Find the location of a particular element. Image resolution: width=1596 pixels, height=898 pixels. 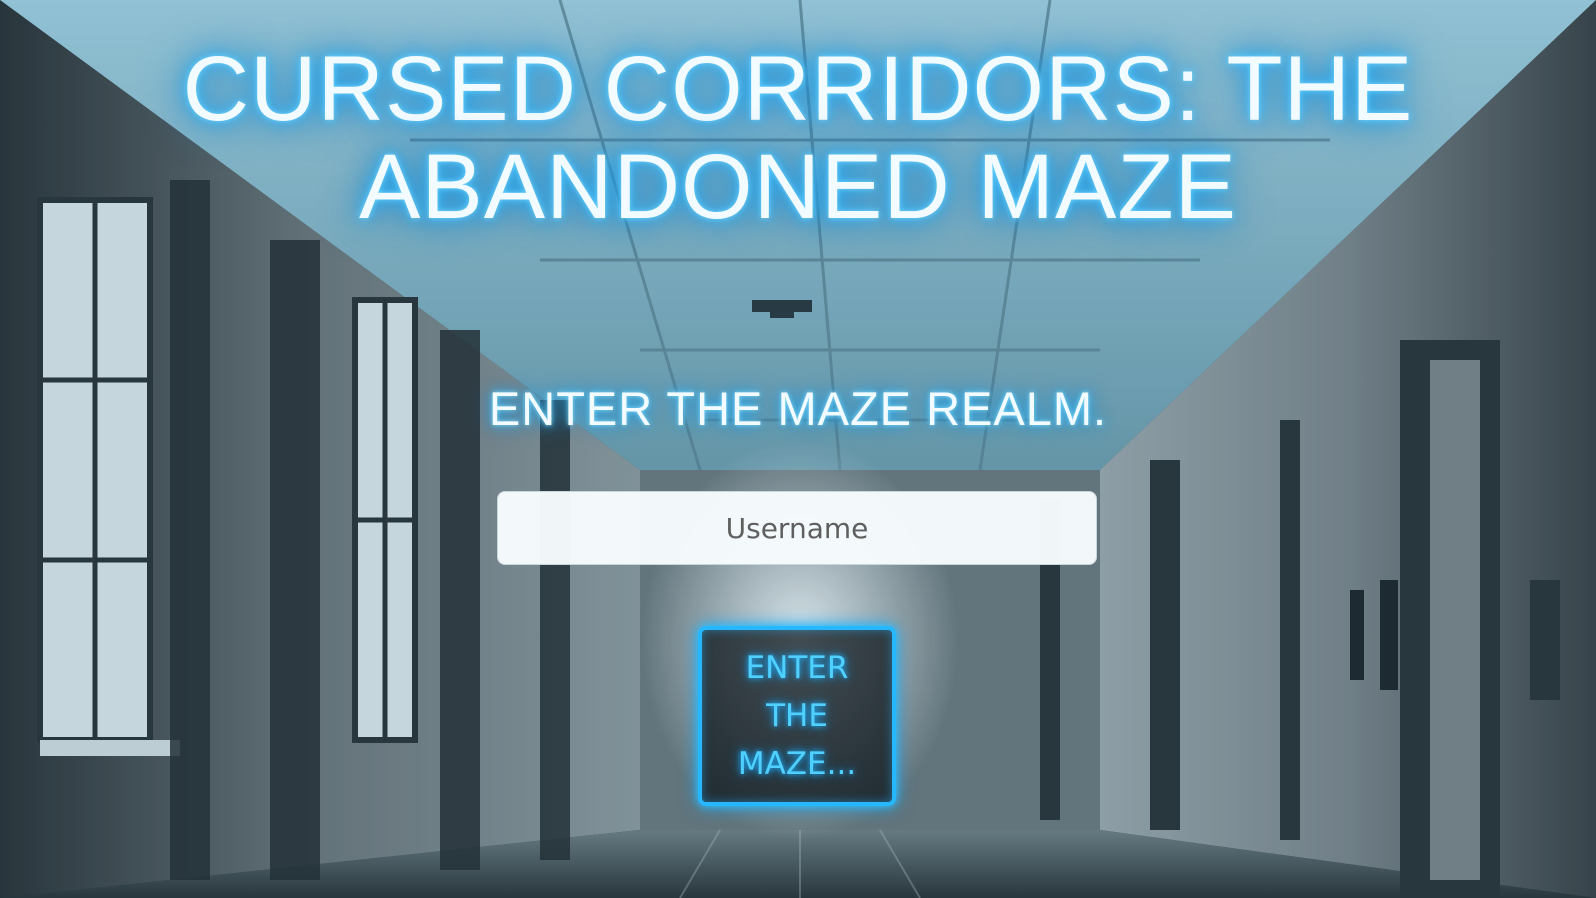

username-input is located at coordinates (797, 528).